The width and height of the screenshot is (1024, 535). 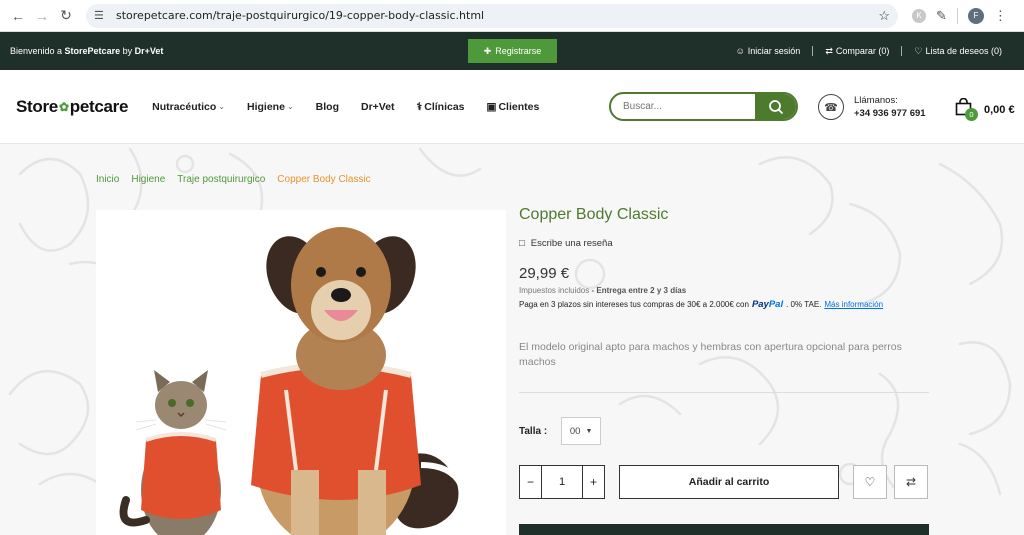 I want to click on product-title: Copper Body Classic, so click(x=594, y=214).